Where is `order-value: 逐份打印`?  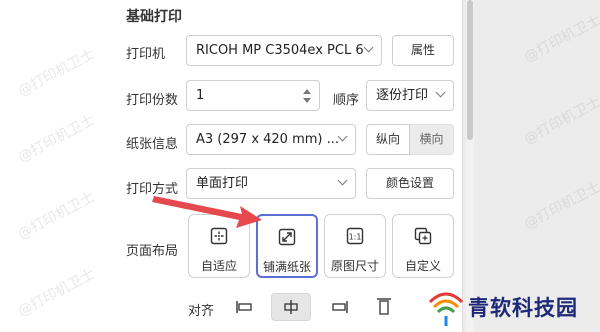 order-value: 逐份打印 is located at coordinates (402, 95).